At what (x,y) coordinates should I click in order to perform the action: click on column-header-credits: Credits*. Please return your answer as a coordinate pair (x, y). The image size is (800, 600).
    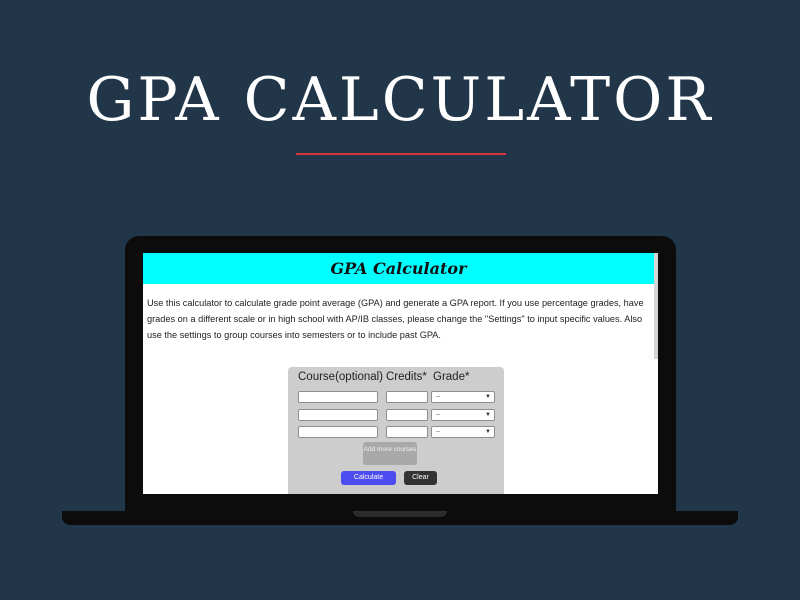
    Looking at the image, I should click on (406, 377).